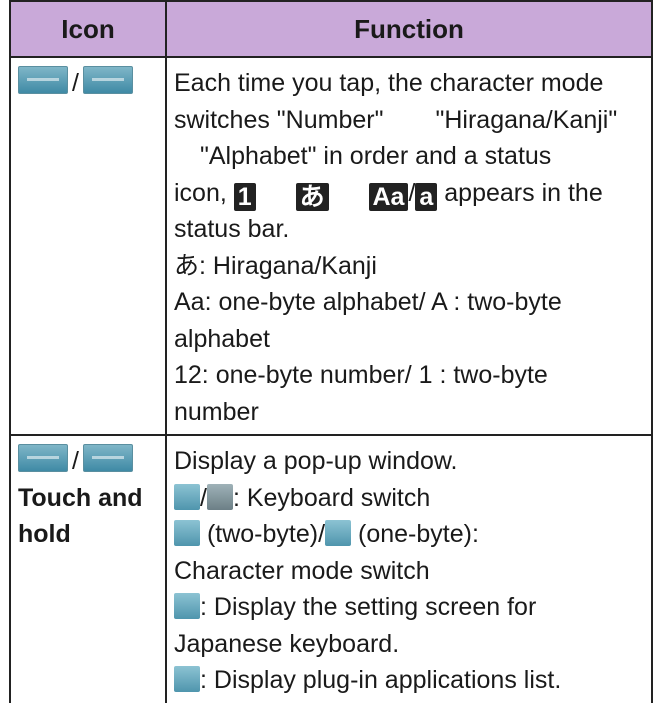  What do you see at coordinates (409, 680) in the screenshot?
I see `description-line: : Display plug-in applications list.` at bounding box center [409, 680].